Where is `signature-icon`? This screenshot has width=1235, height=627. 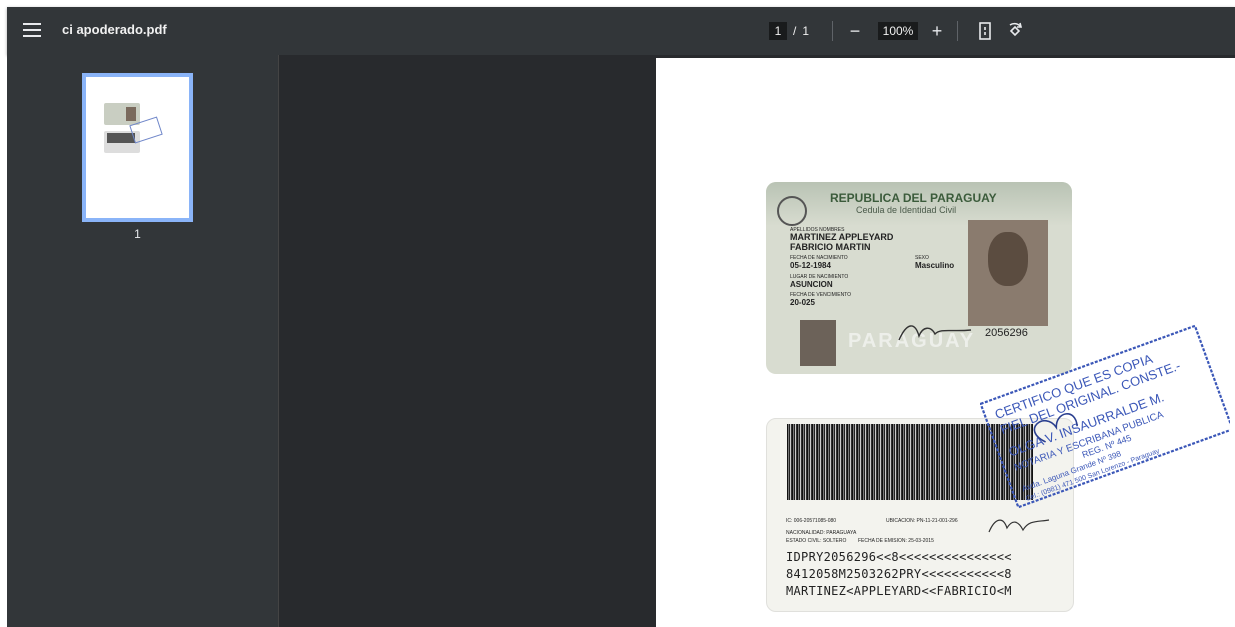
signature-icon is located at coordinates (935, 333).